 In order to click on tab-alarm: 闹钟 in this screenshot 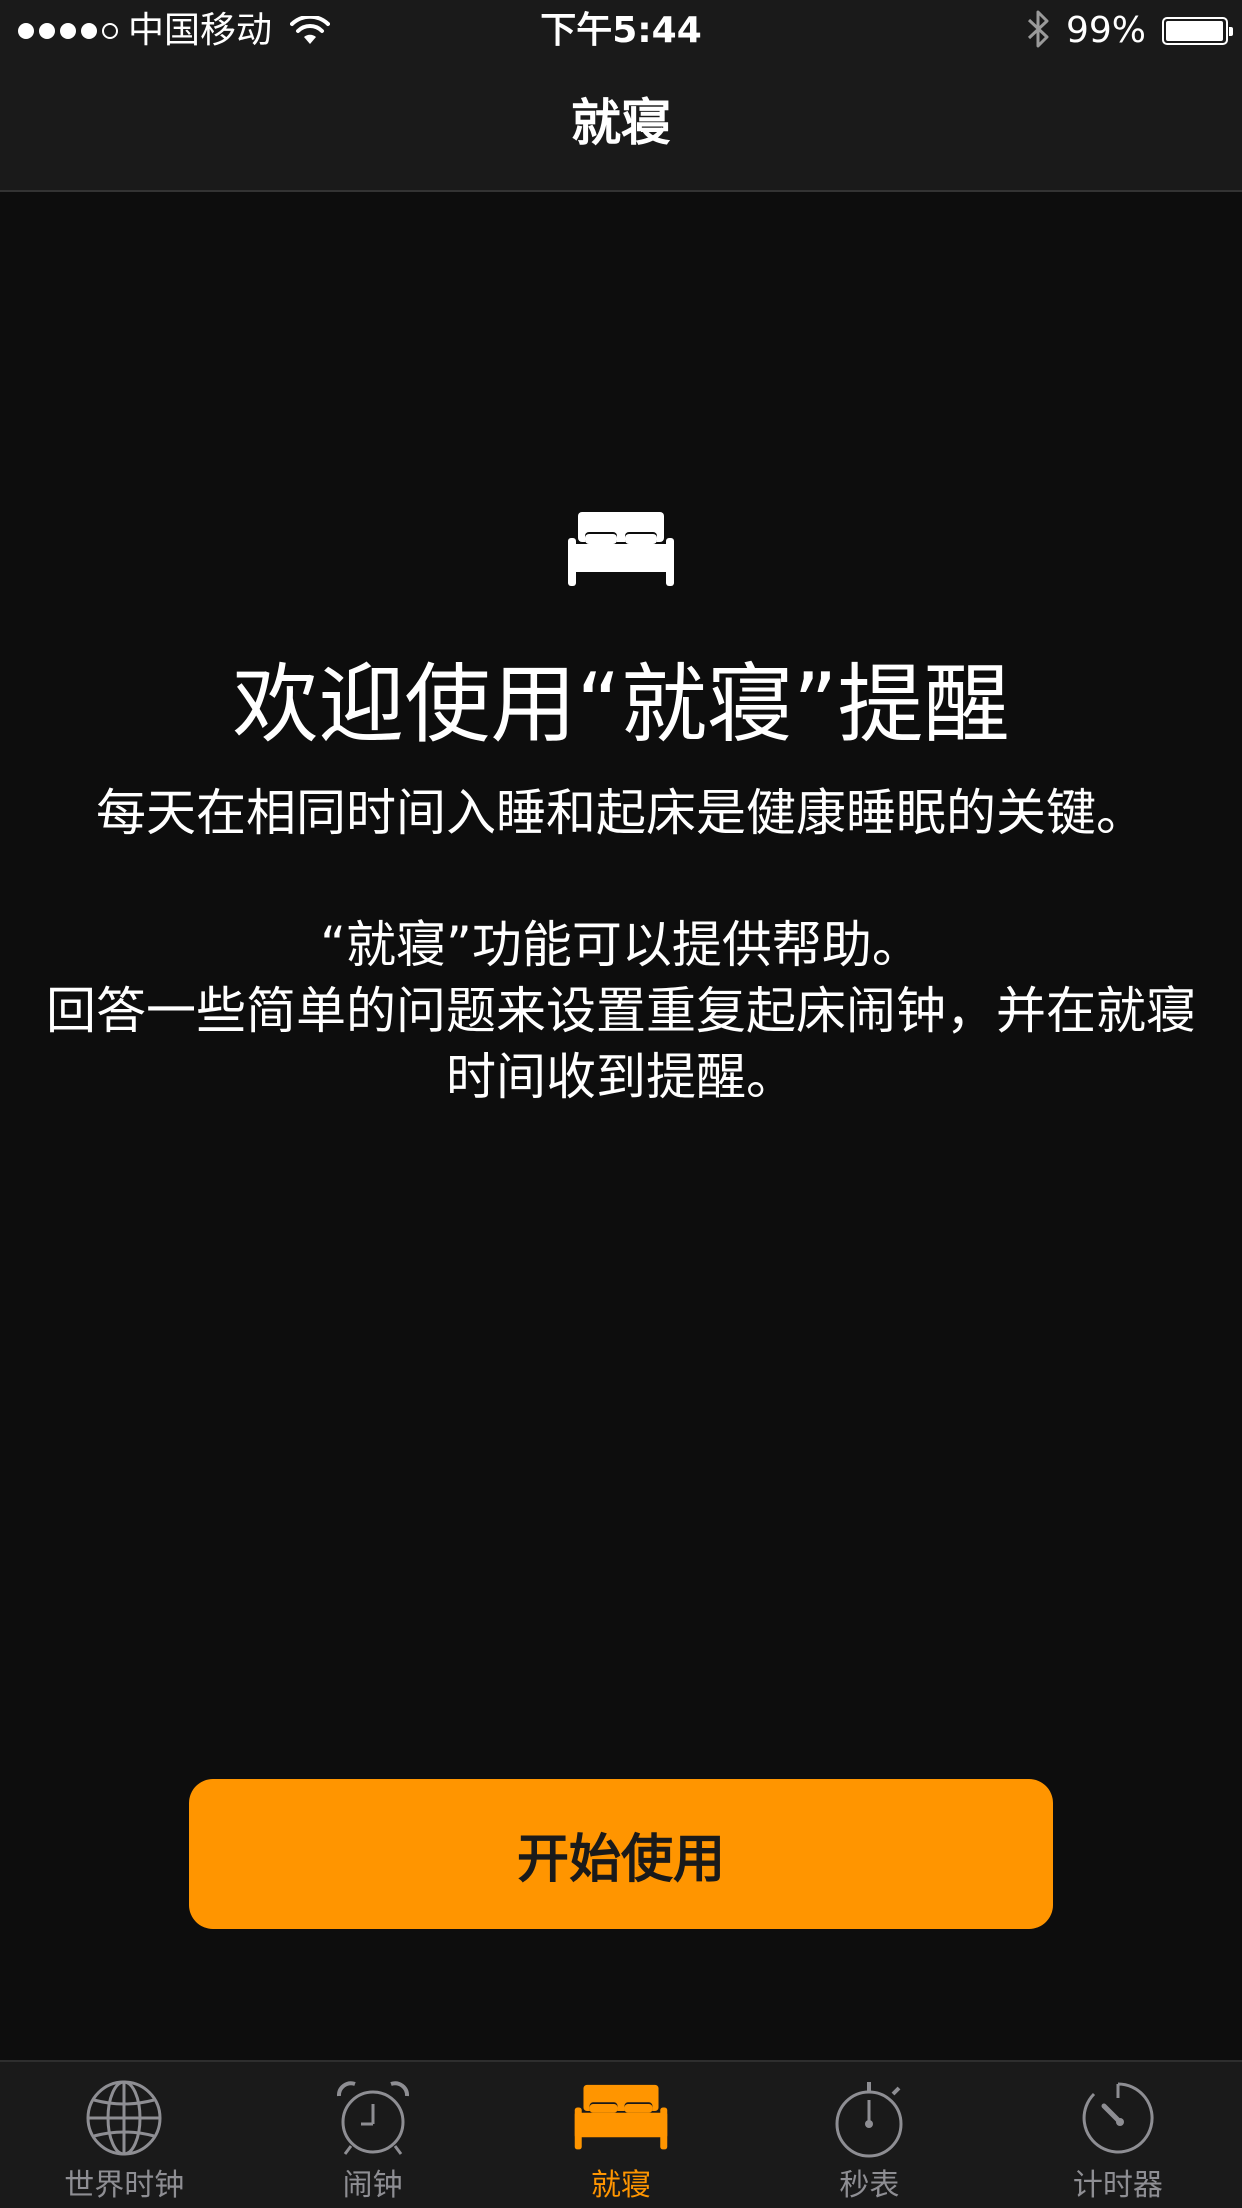, I will do `click(372, 2135)`.